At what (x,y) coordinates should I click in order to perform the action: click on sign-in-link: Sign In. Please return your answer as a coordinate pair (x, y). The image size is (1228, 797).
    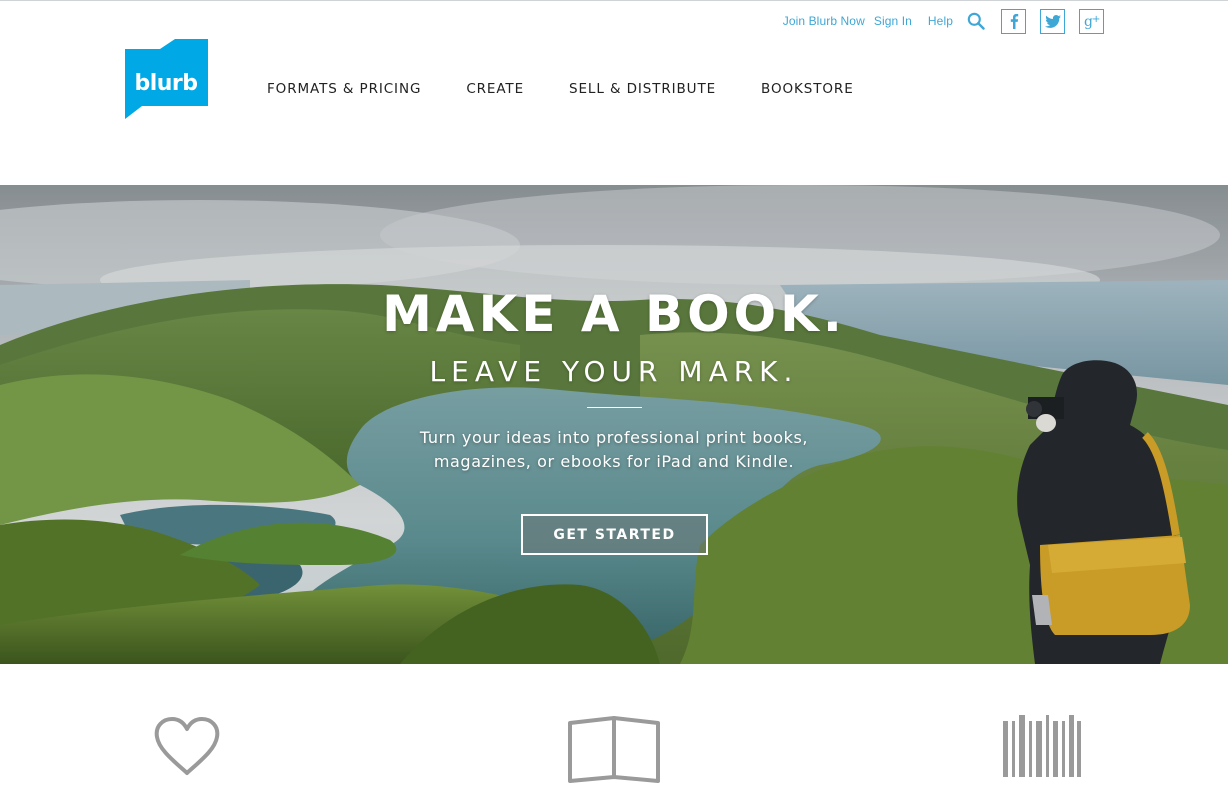
    Looking at the image, I should click on (893, 21).